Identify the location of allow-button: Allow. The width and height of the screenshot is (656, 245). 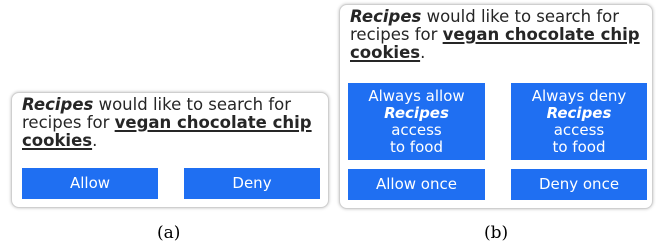
(90, 183).